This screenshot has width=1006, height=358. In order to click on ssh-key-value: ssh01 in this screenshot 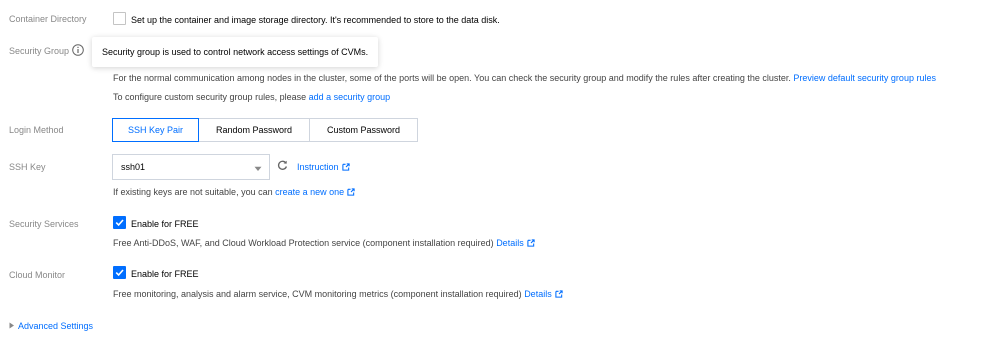, I will do `click(133, 167)`.